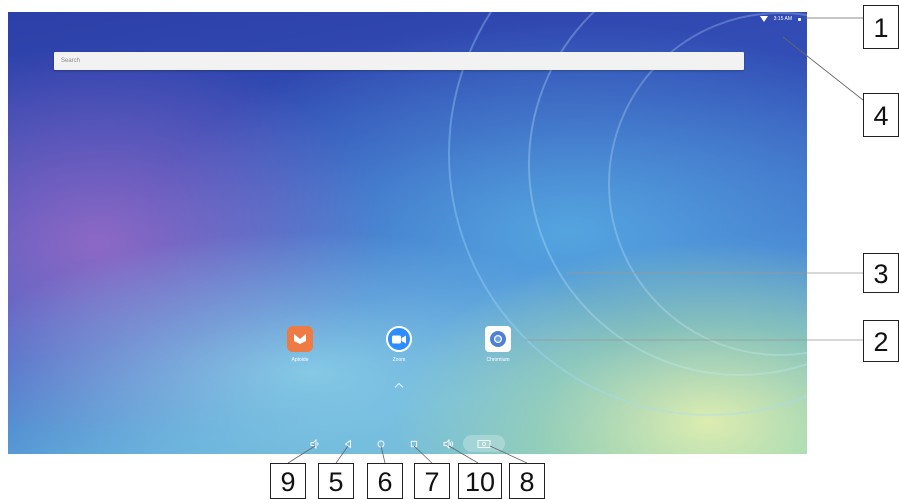 The height and width of the screenshot is (499, 899). I want to click on callout-7: 7, so click(432, 481).